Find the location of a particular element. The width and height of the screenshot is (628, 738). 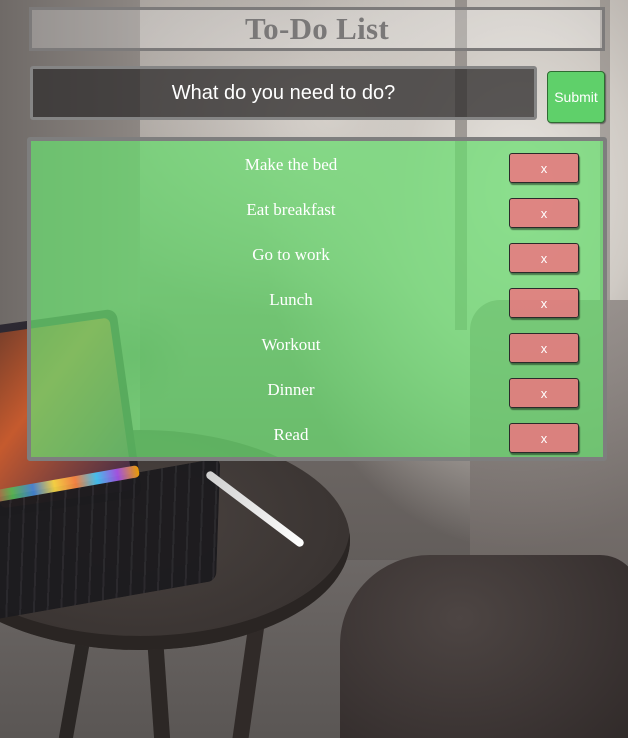

todo-item: Eat breakfast x is located at coordinates (317, 219).